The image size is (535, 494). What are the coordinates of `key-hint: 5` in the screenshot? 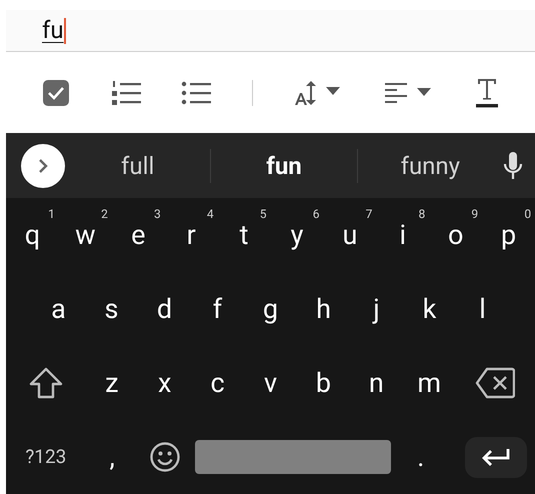 It's located at (263, 214).